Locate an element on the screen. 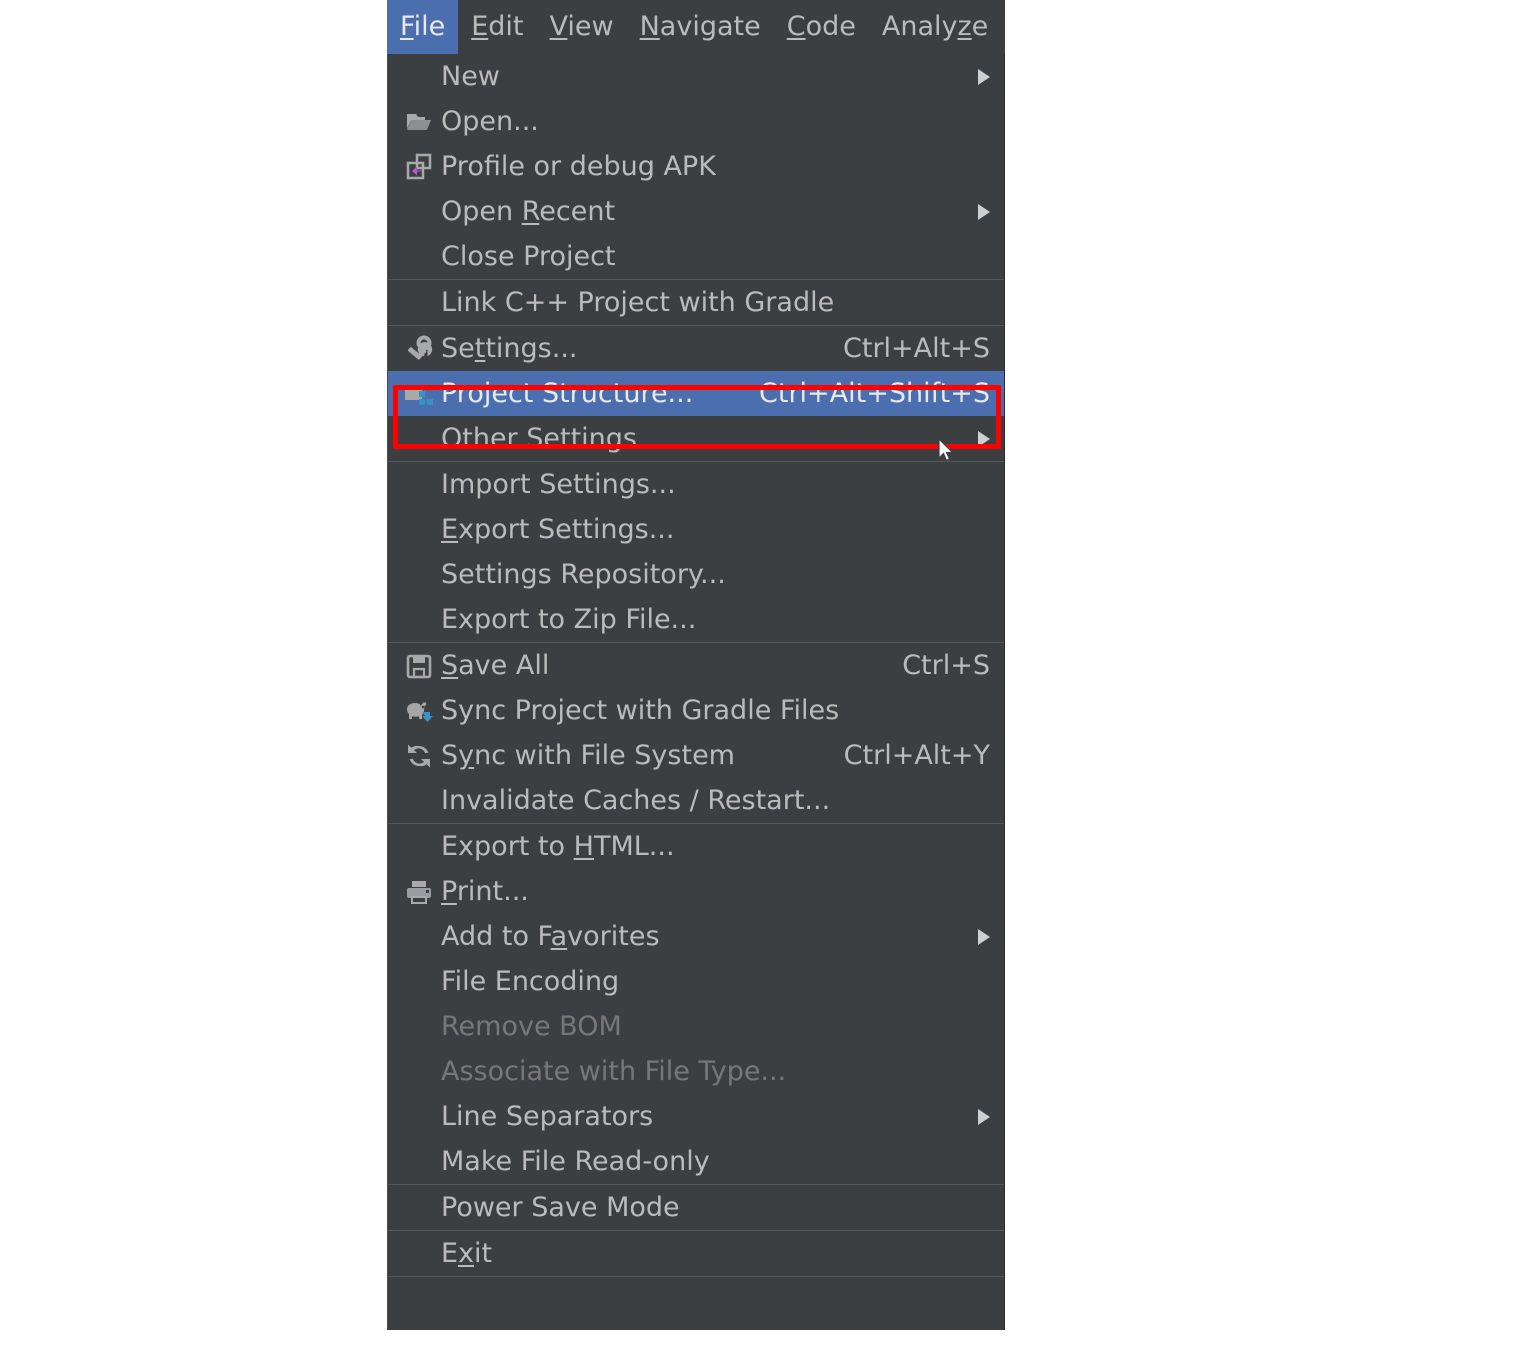  menu-item-line-separators: Line Separators is located at coordinates (696, 1116).